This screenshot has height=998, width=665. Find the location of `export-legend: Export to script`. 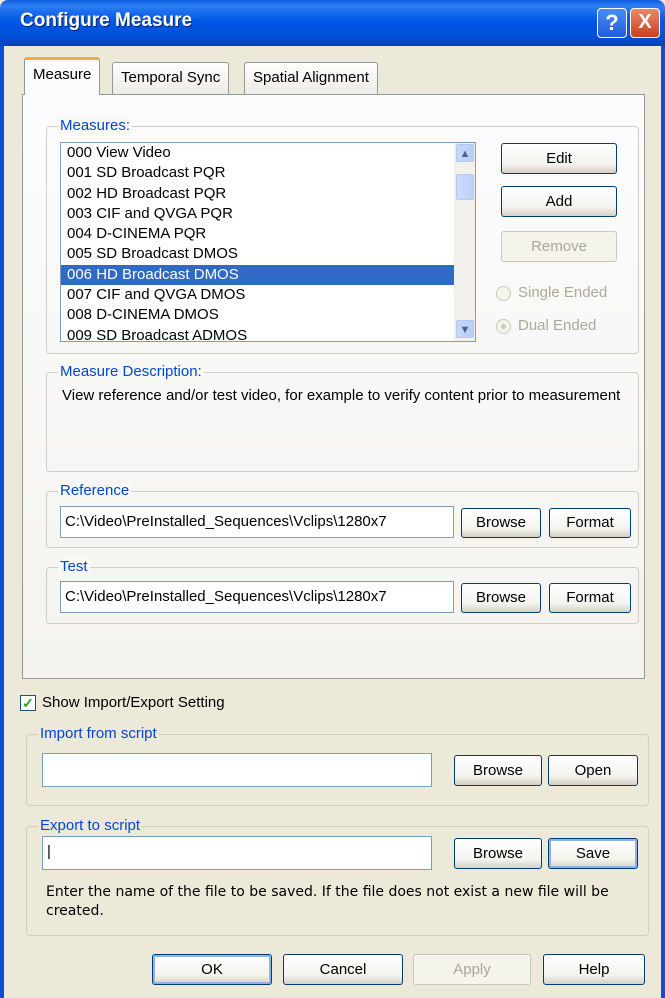

export-legend: Export to script is located at coordinates (90, 825).